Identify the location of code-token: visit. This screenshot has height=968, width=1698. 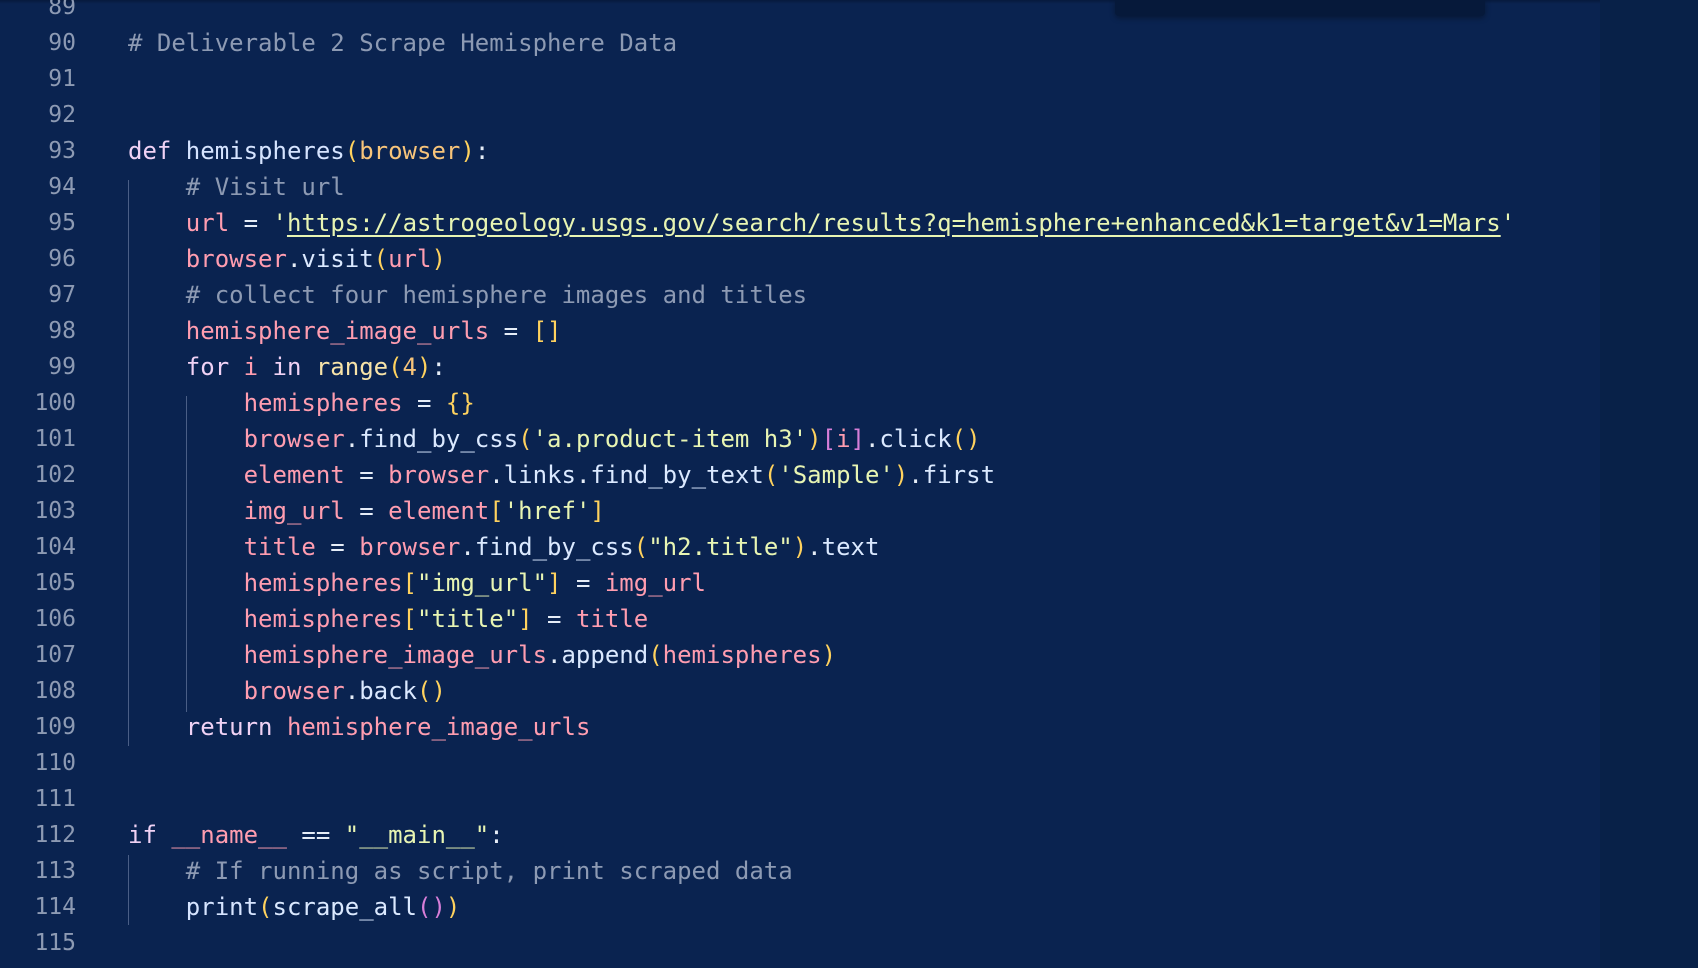
(337, 259).